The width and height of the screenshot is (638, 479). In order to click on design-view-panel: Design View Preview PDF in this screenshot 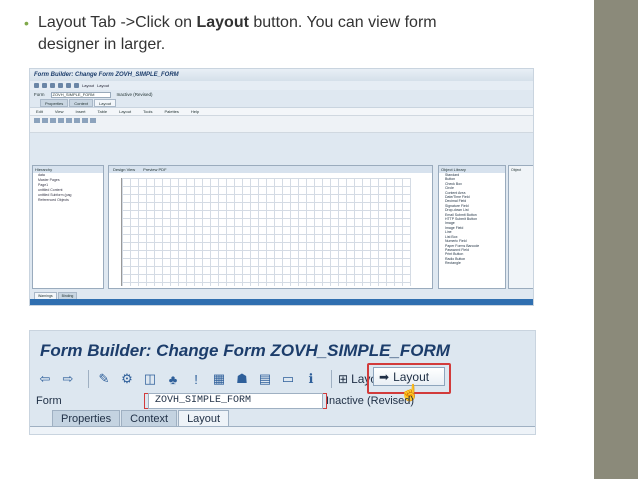, I will do `click(270, 227)`.